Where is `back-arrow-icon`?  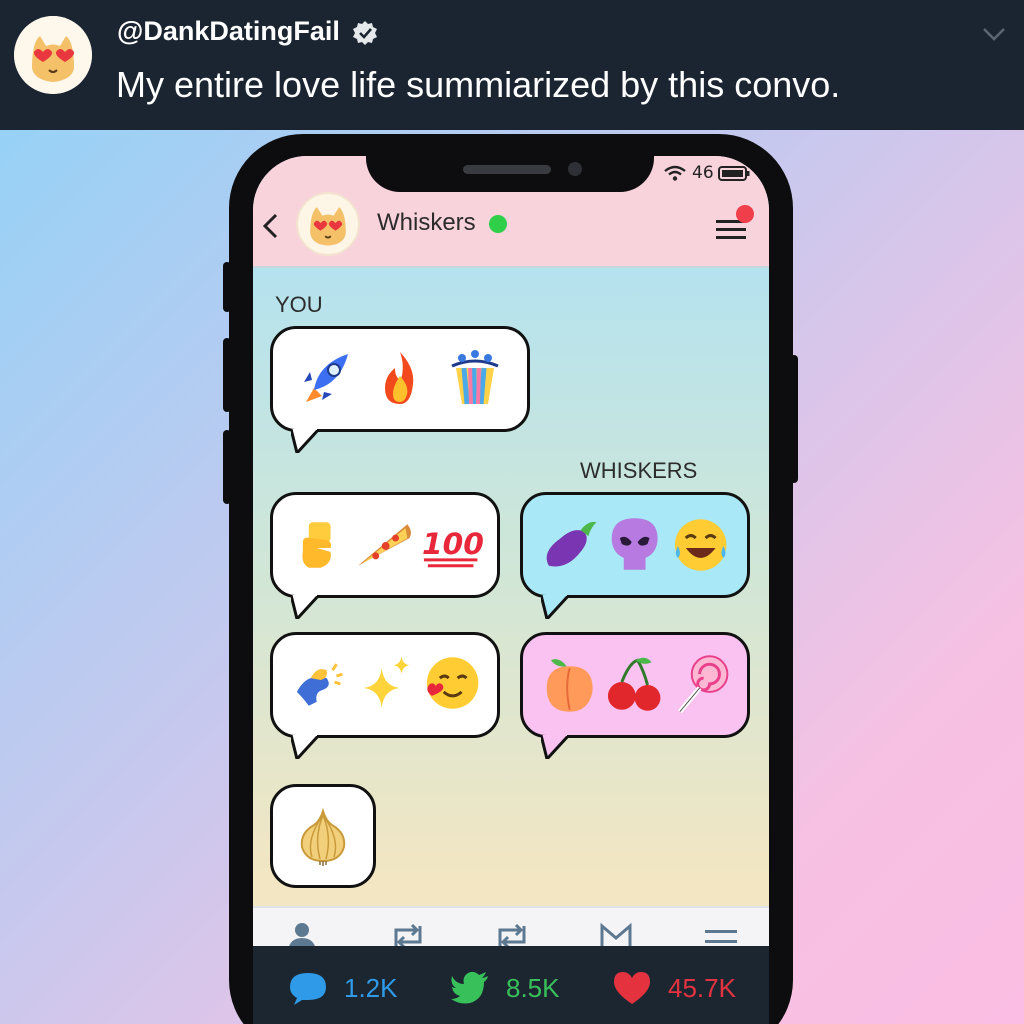 back-arrow-icon is located at coordinates (270, 226).